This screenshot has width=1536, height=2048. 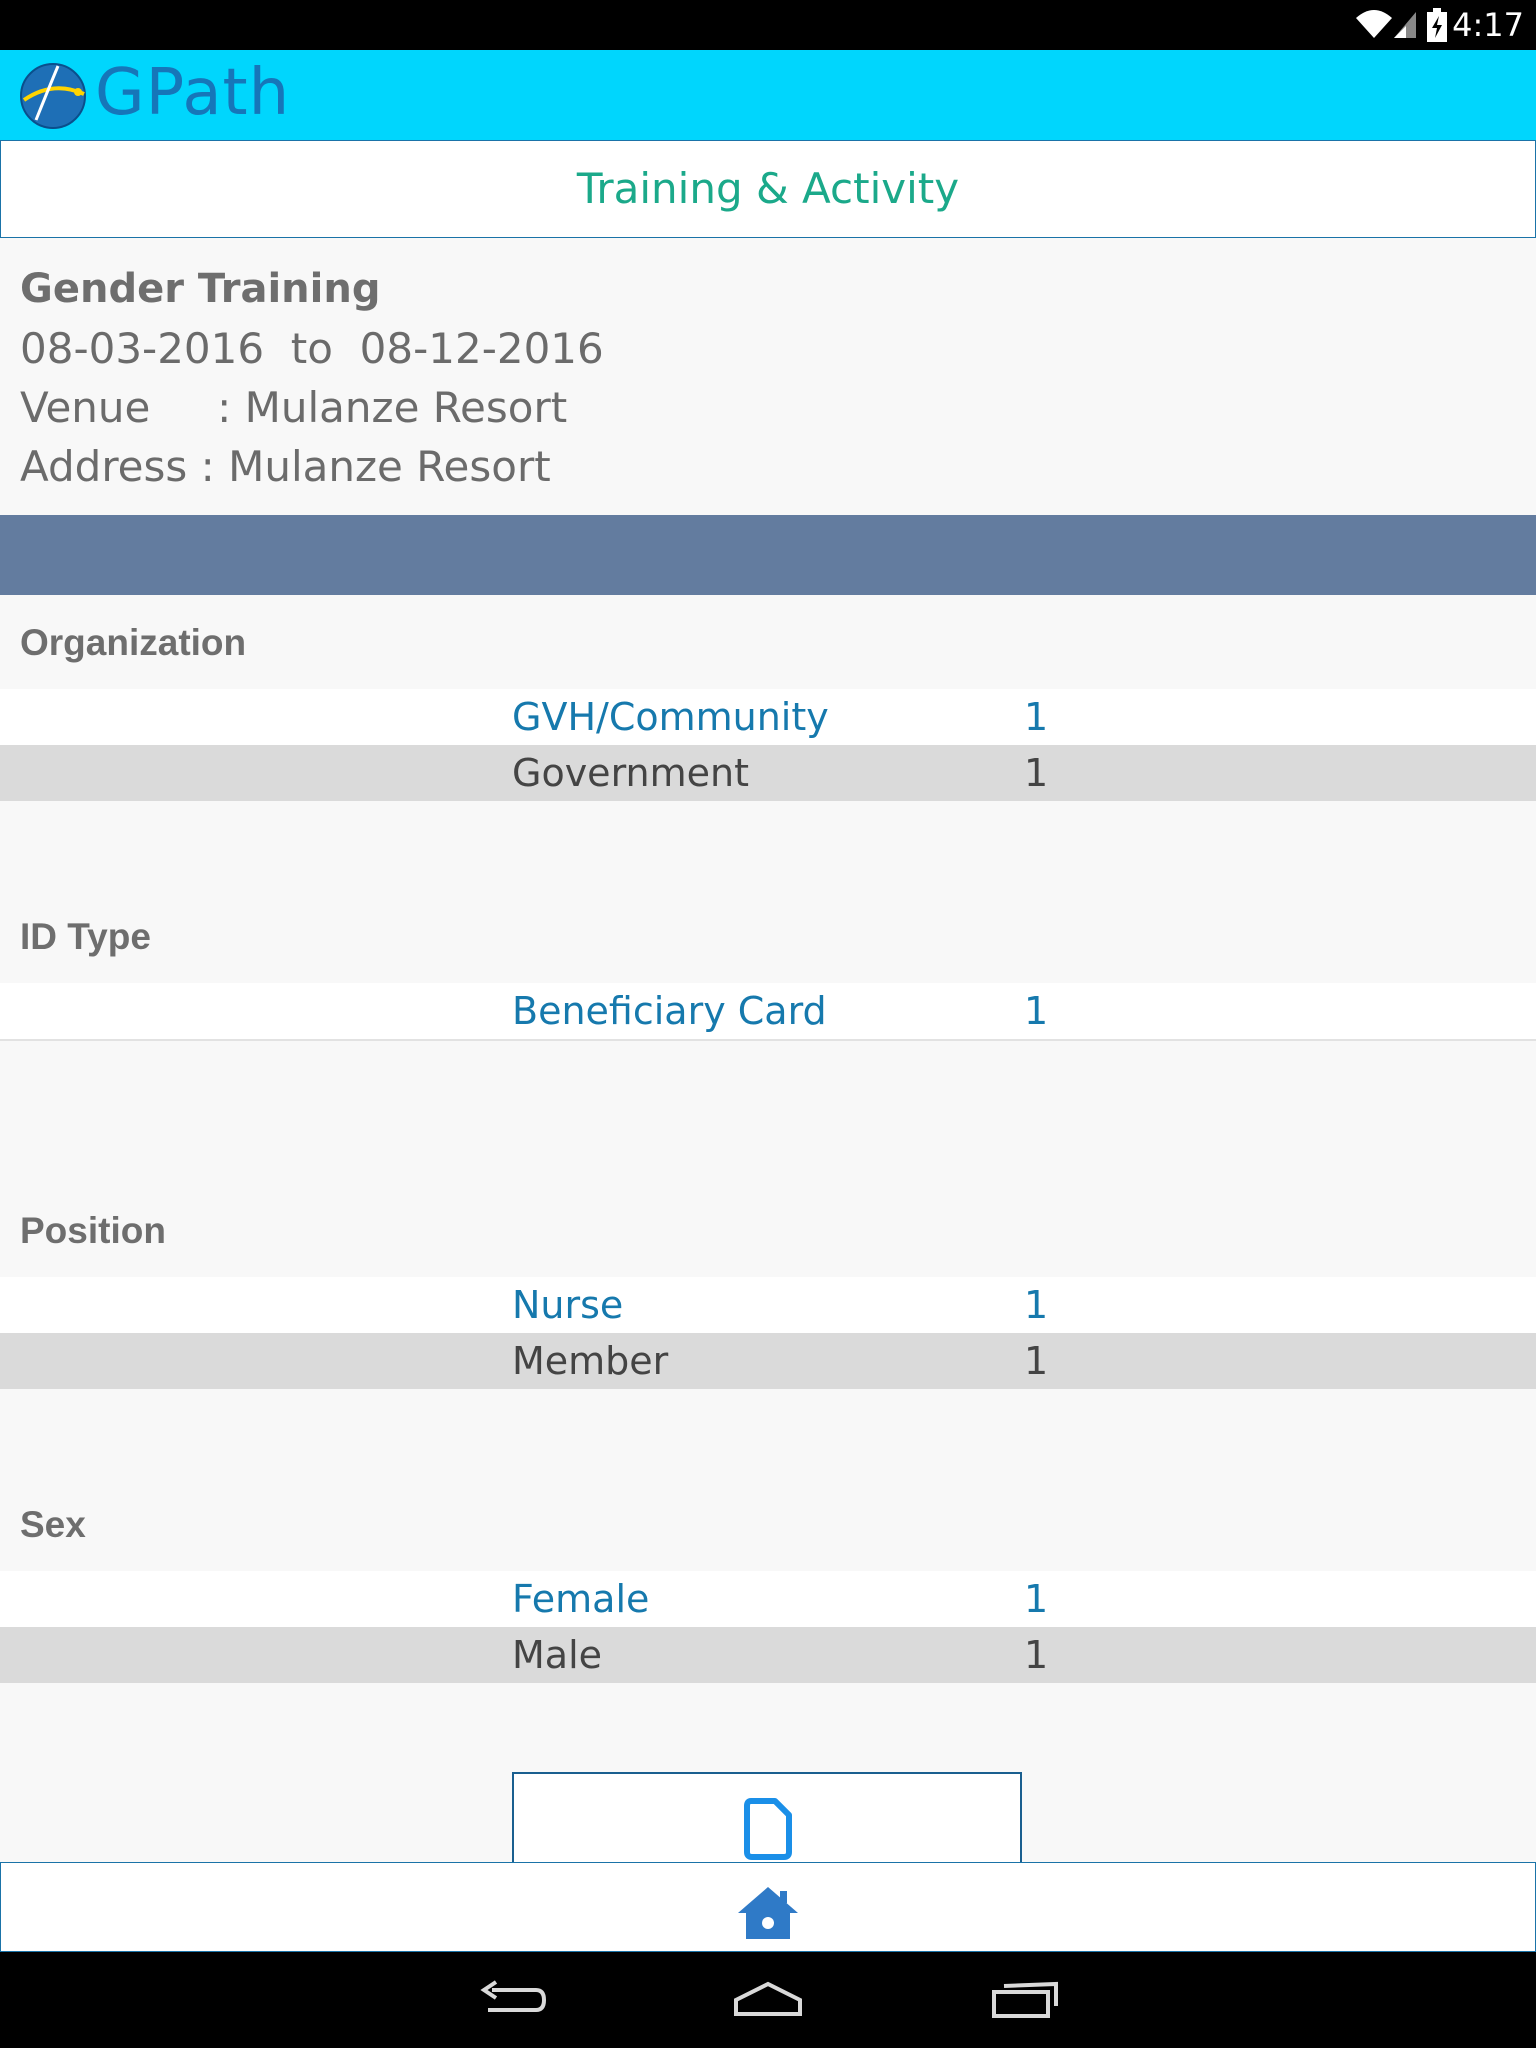 What do you see at coordinates (285, 466) in the screenshot?
I see `training-address: Address : Mulanze Resort` at bounding box center [285, 466].